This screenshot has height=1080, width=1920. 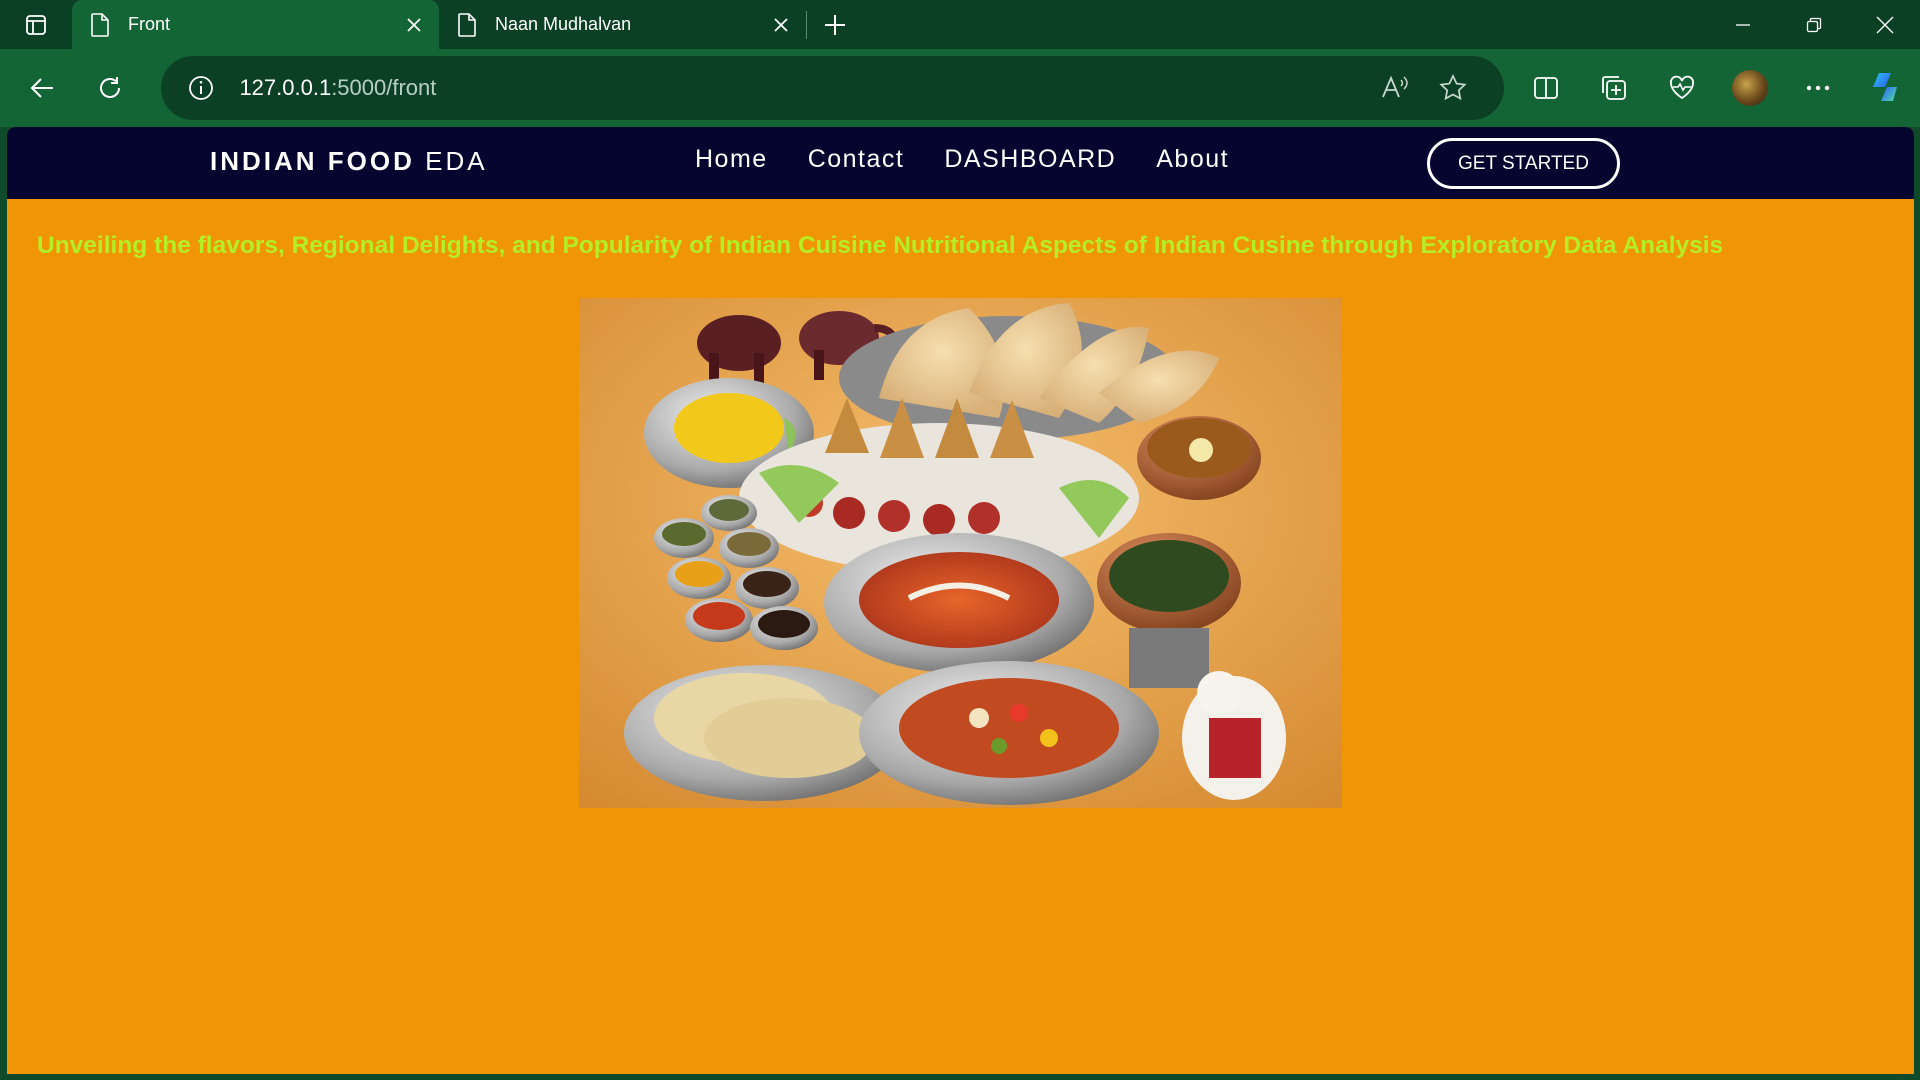 I want to click on nav-link-contact: Contact, so click(x=856, y=159).